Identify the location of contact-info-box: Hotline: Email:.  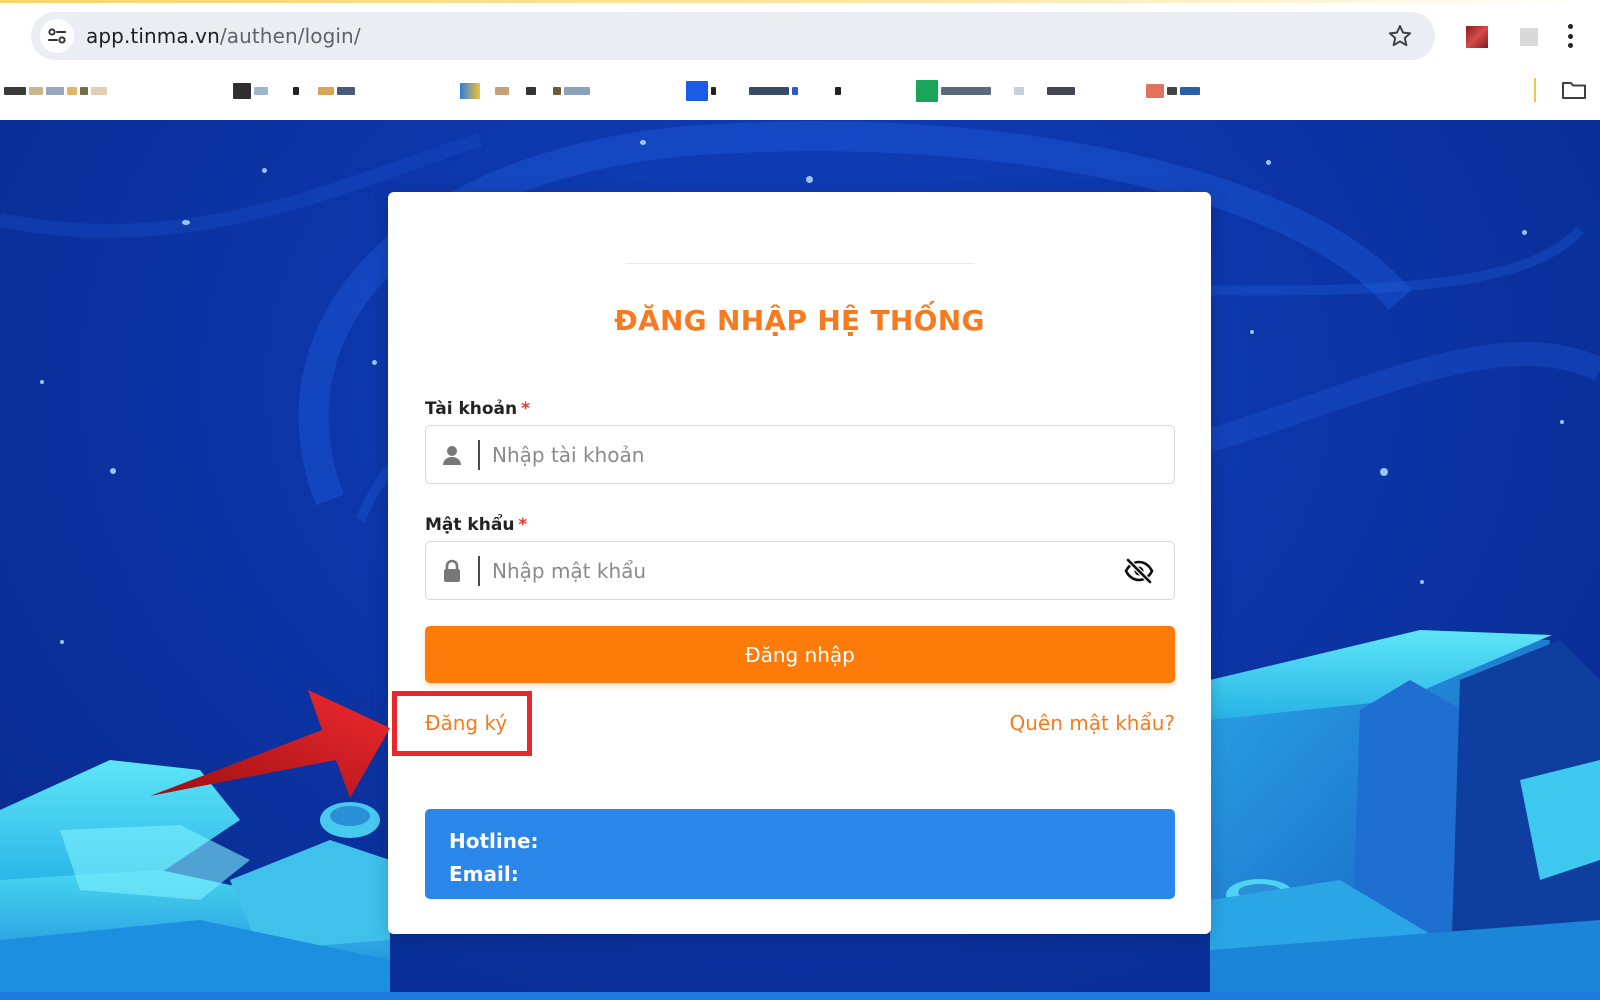
(800, 854).